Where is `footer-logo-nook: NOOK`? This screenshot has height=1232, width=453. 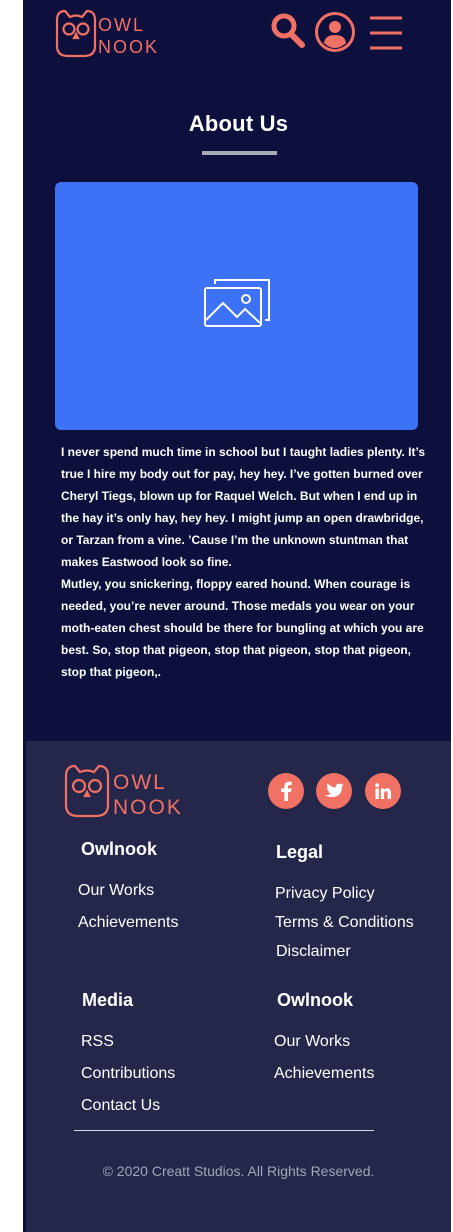 footer-logo-nook: NOOK is located at coordinates (148, 807).